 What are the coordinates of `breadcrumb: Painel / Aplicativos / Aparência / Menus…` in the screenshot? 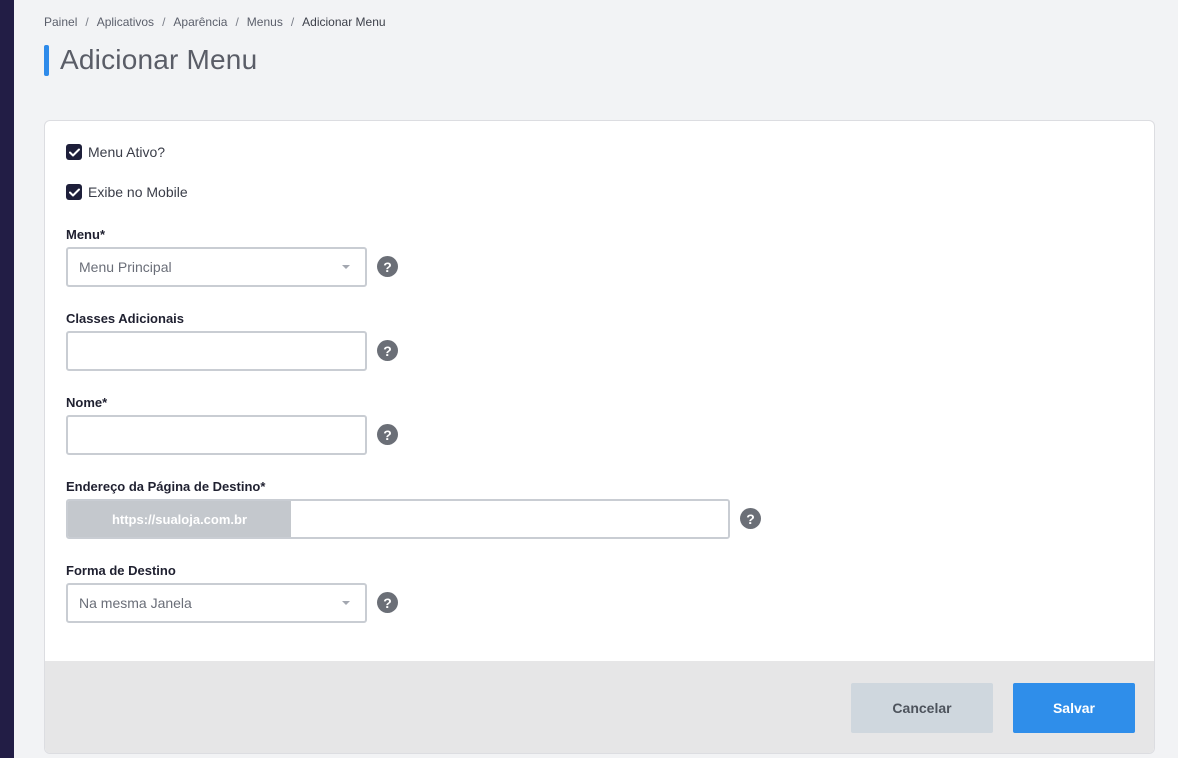 It's located at (215, 22).